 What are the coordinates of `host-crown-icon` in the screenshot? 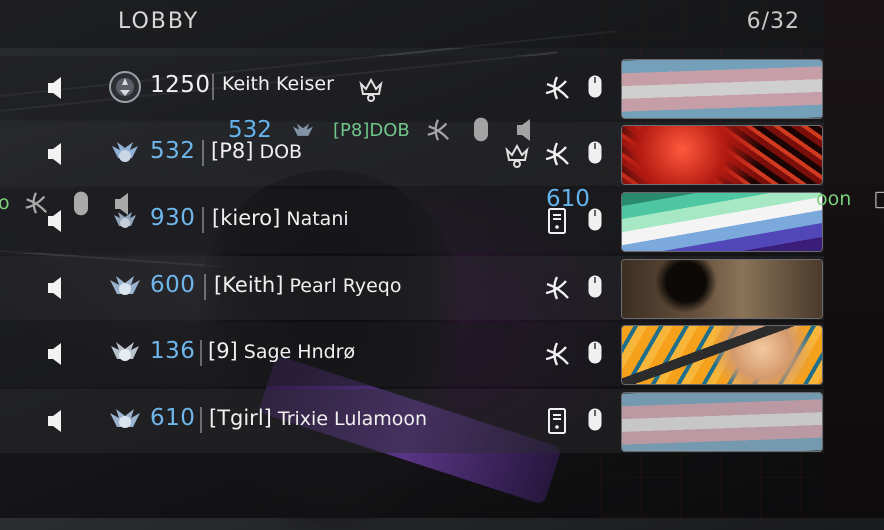 It's located at (371, 89).